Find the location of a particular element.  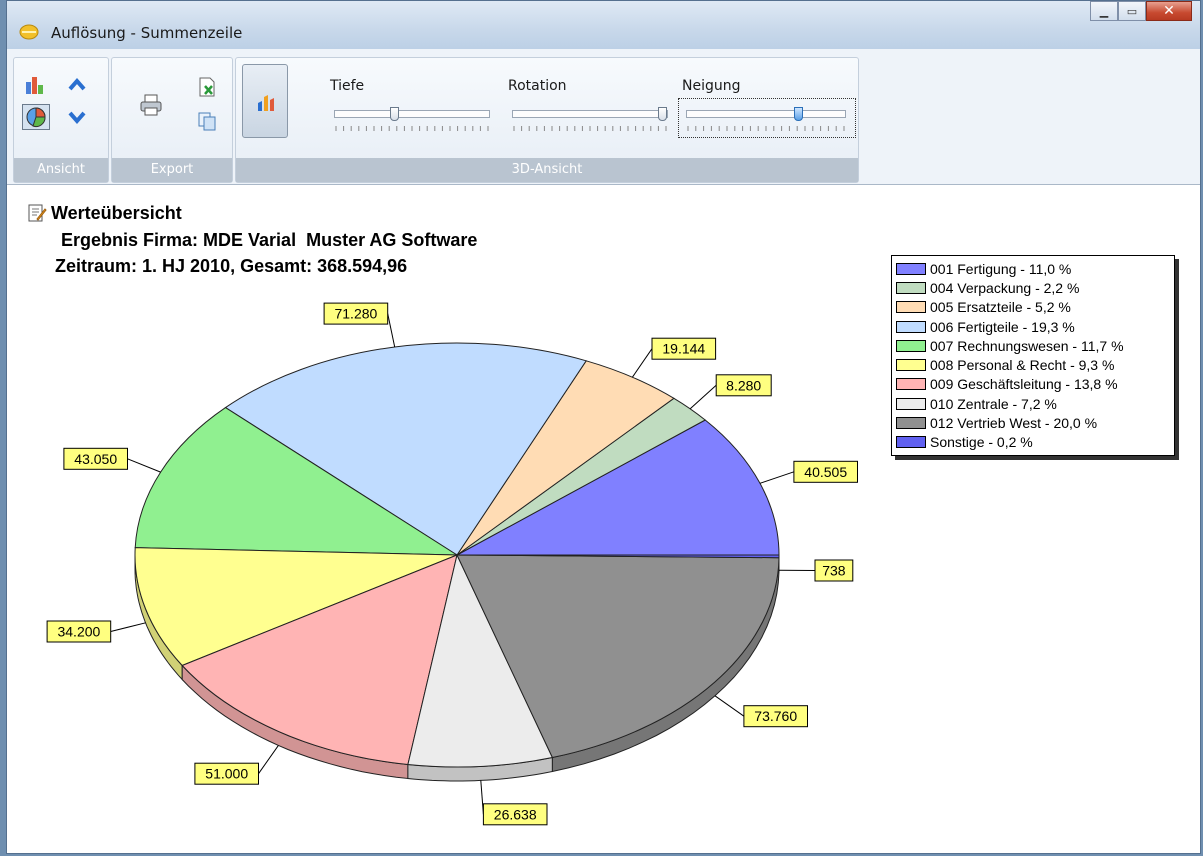

maximize-icon: ▭ is located at coordinates (1132, 11).